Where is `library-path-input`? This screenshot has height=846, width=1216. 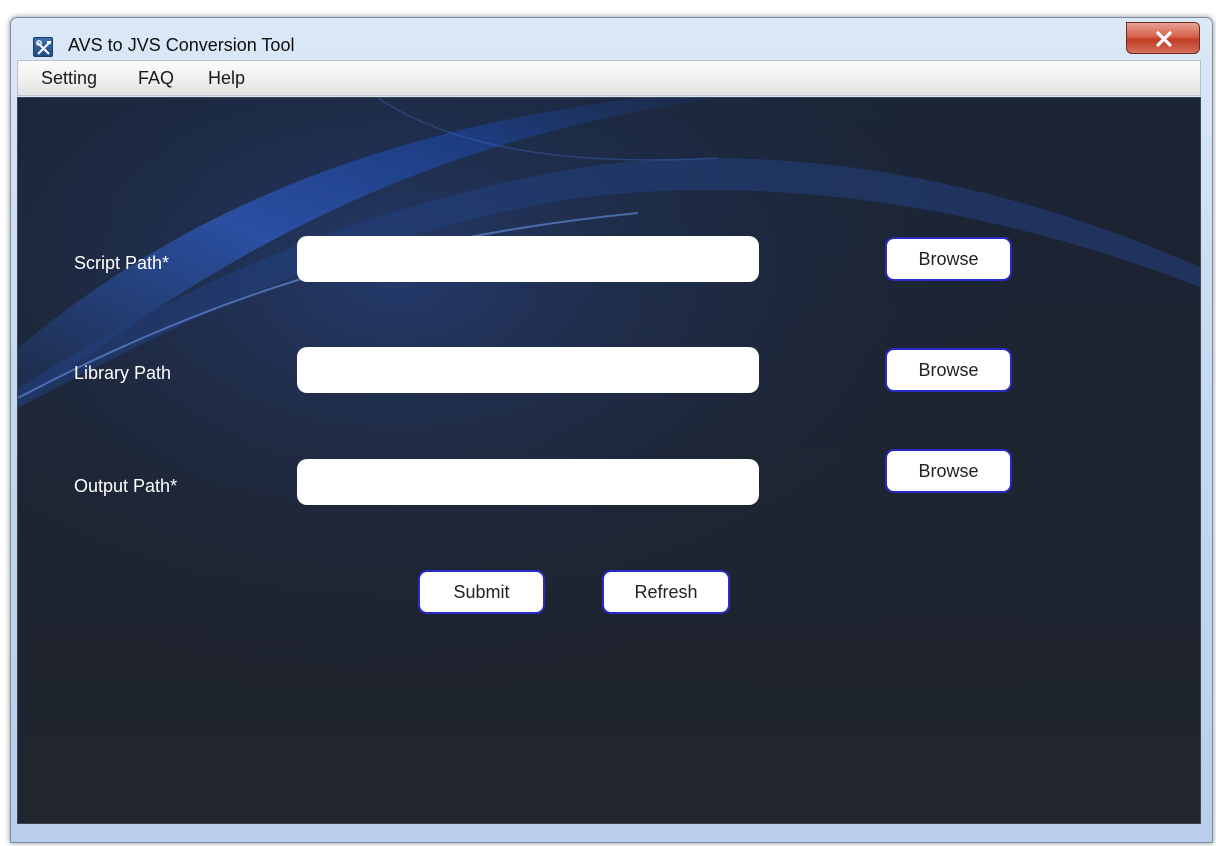
library-path-input is located at coordinates (528, 370).